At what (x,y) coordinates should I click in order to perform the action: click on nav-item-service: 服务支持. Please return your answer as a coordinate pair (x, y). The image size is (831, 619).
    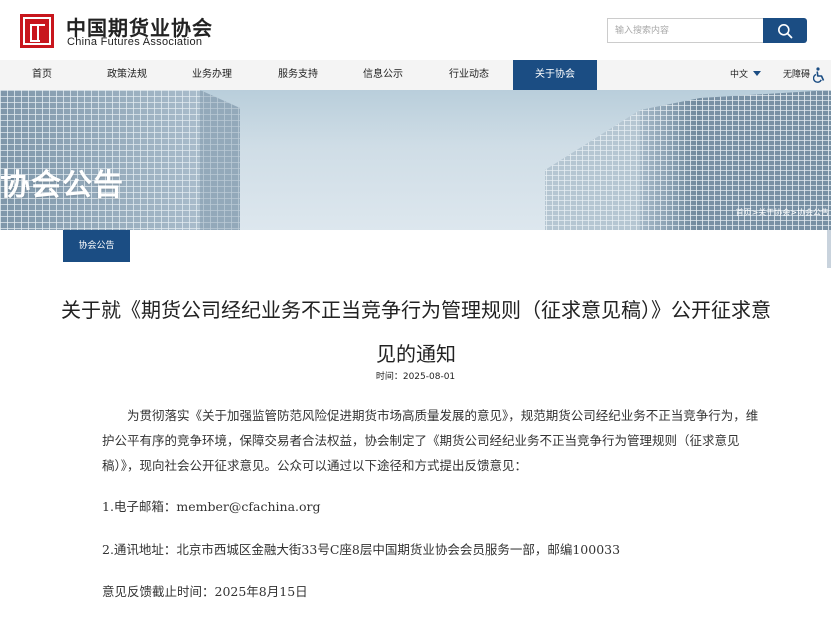
    Looking at the image, I should click on (298, 75).